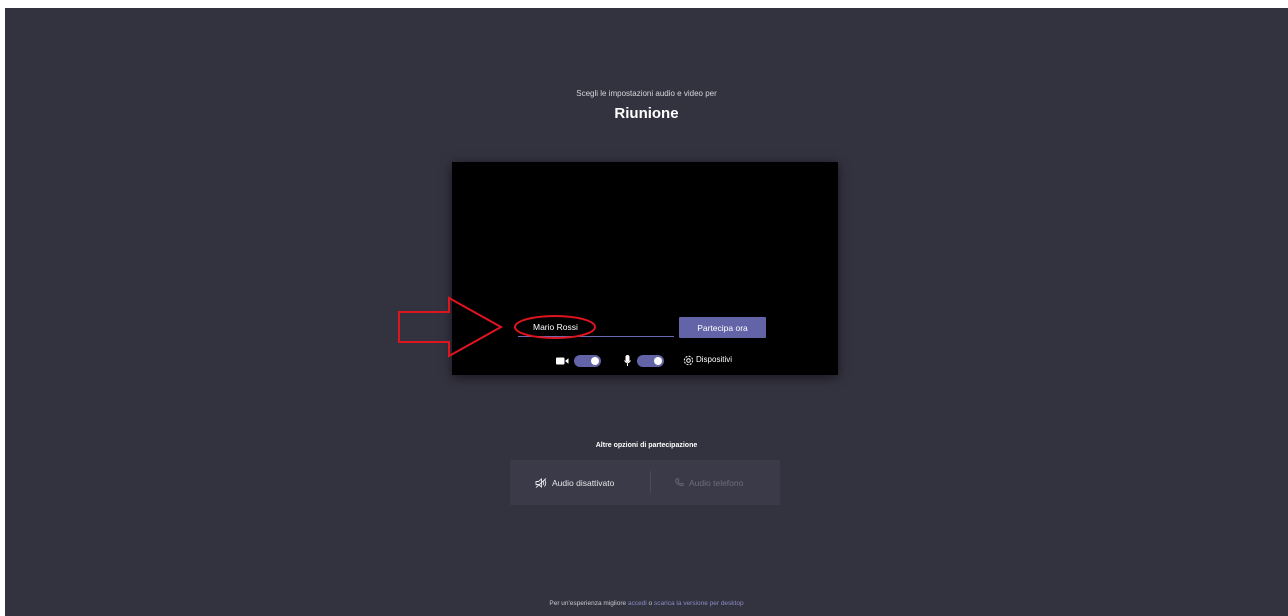 The height and width of the screenshot is (616, 1288). What do you see at coordinates (627, 361) in the screenshot?
I see `microphone-icon` at bounding box center [627, 361].